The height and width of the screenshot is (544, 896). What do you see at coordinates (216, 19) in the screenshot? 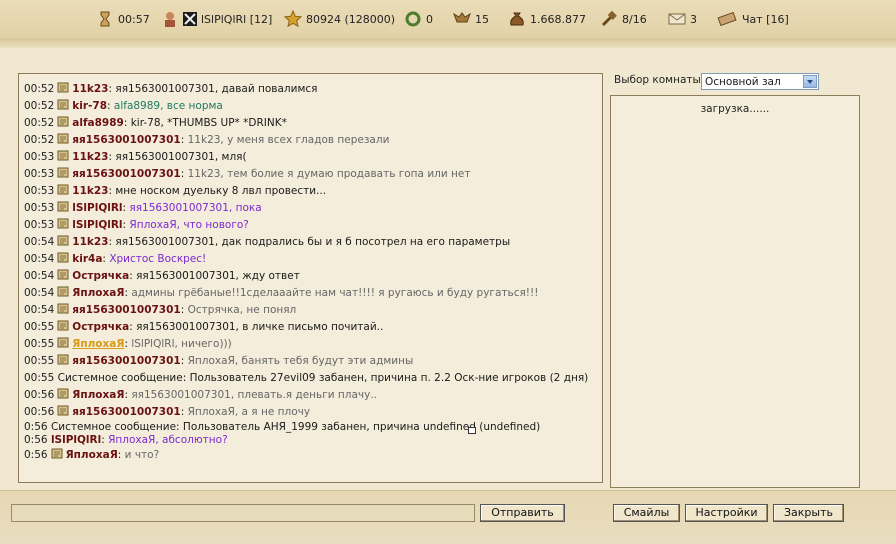
I see `player-stat: lSlPlQlRl [12]` at bounding box center [216, 19].